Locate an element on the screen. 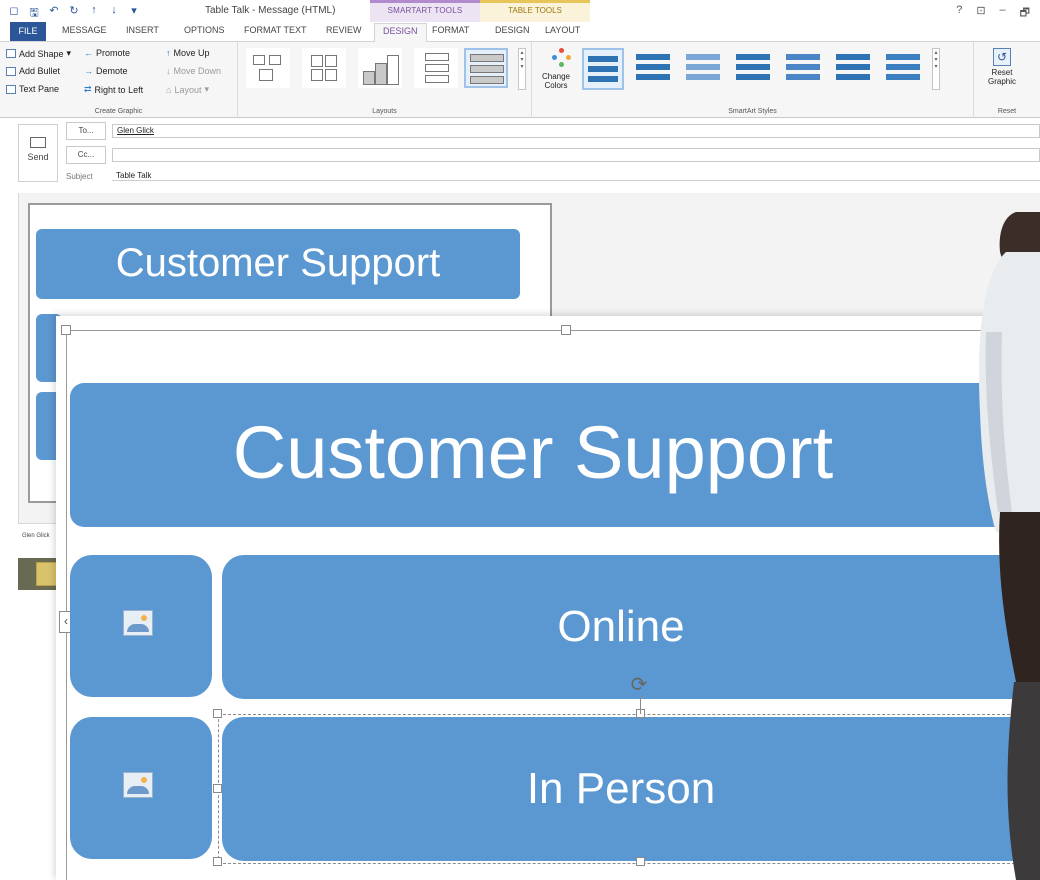 The width and height of the screenshot is (1040, 880). quick-access-toolbar: ◻ 🖫 ↶ ↻ ↑ ↓ ▾ is located at coordinates (74, 13).